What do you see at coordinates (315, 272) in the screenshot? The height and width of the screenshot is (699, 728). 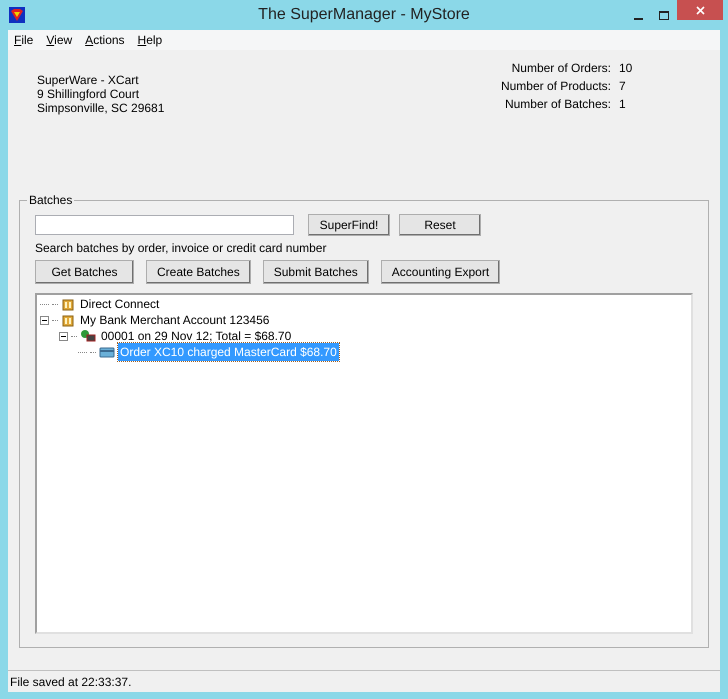 I see `action-button: Submit Batches` at bounding box center [315, 272].